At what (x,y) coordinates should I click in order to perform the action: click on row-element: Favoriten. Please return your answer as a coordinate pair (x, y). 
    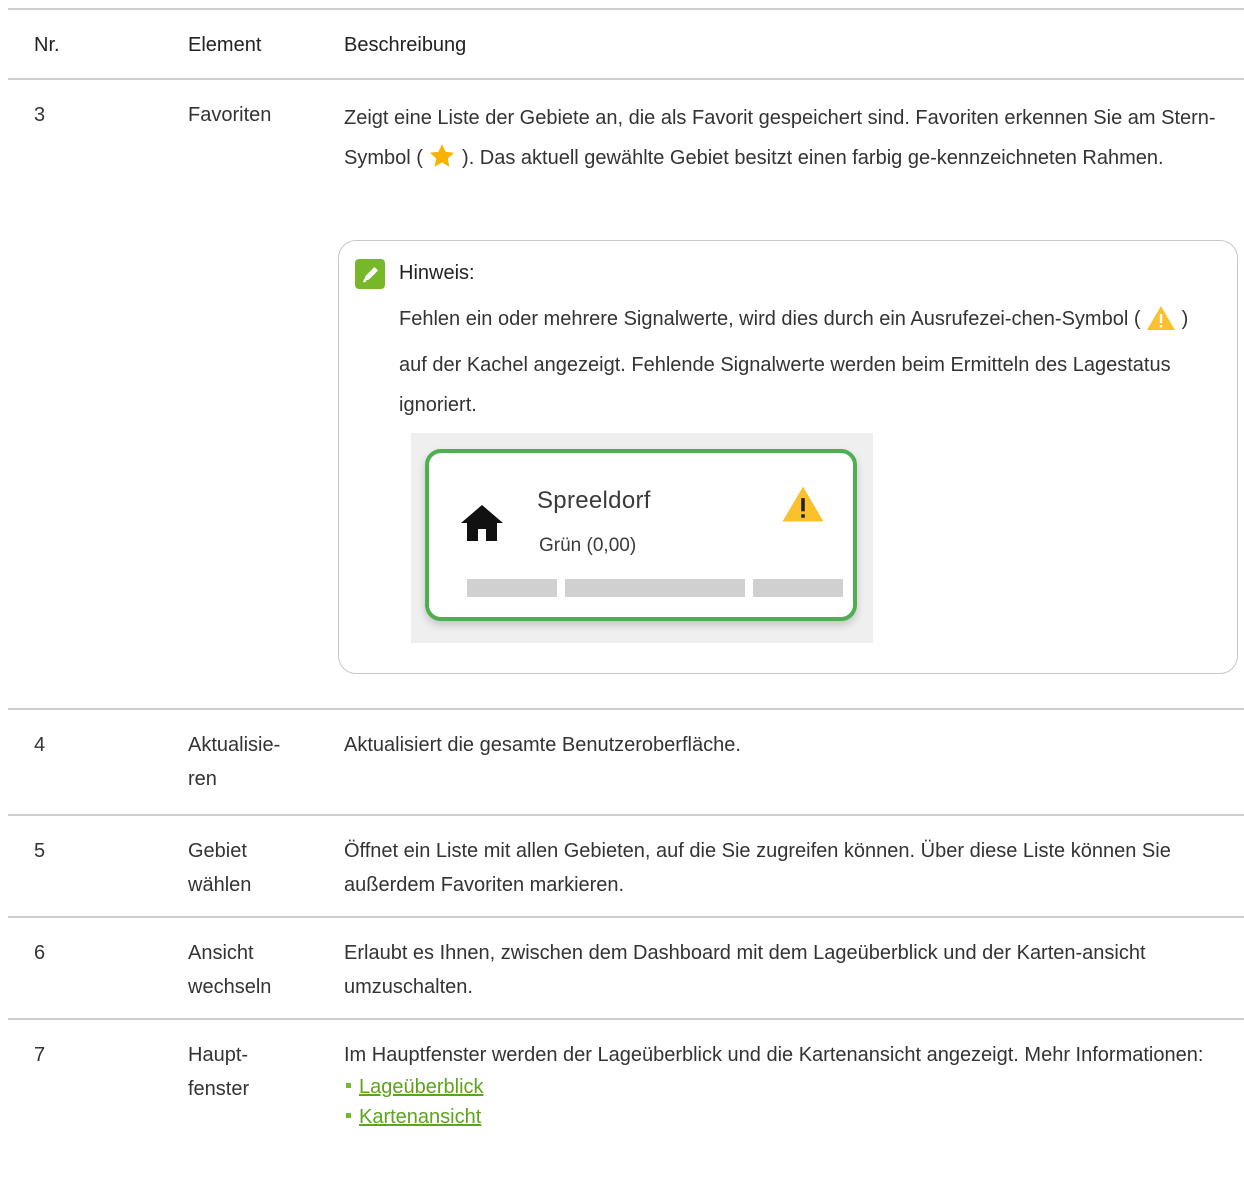
    Looking at the image, I should click on (230, 115).